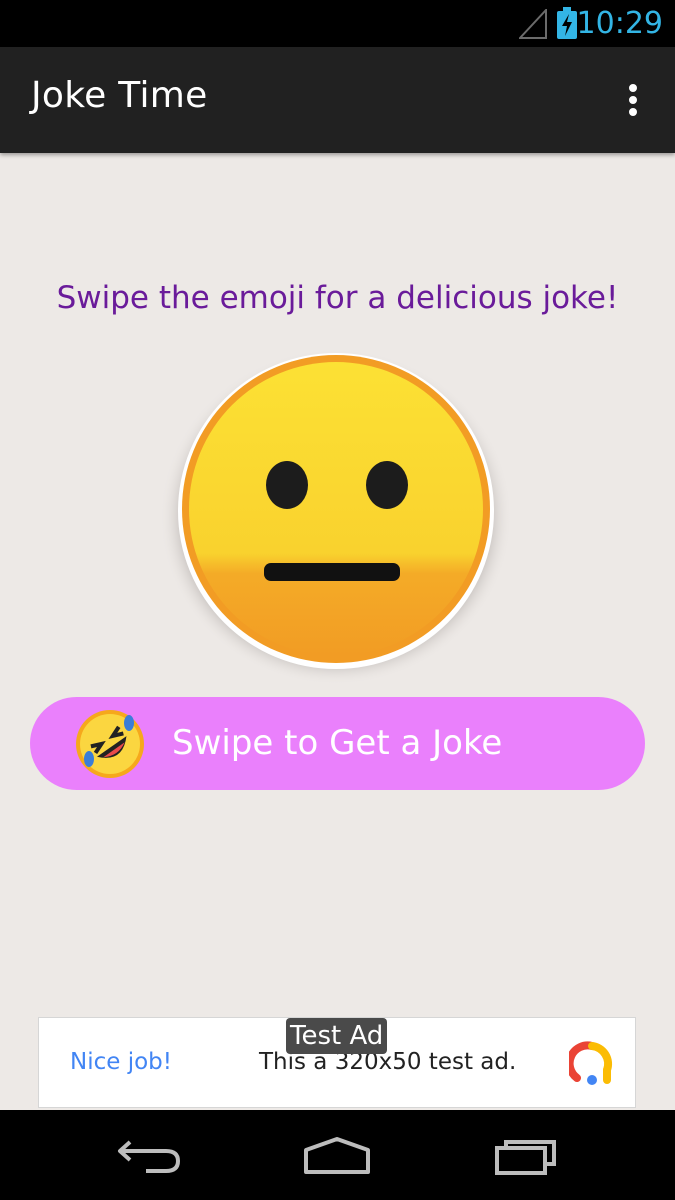 The width and height of the screenshot is (675, 1200). Describe the element at coordinates (121, 1062) in the screenshot. I see `ad-cta-link: Nice job!` at that location.